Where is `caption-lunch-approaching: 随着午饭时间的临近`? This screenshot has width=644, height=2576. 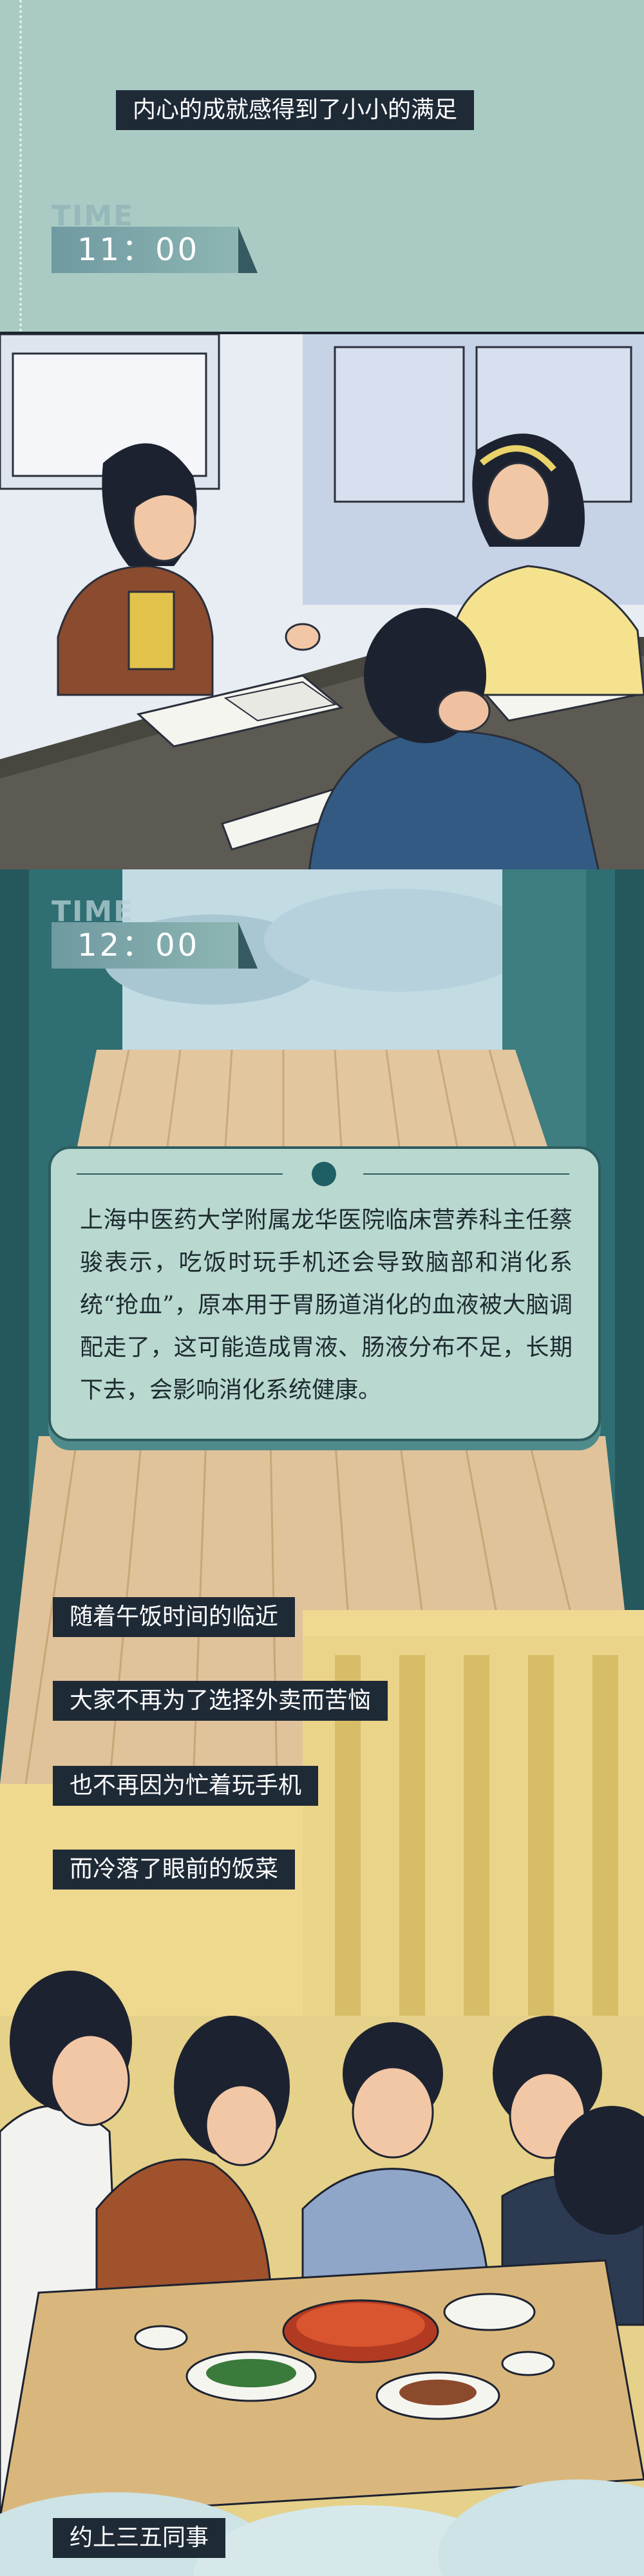
caption-lunch-approaching: 随着午饭时间的临近 is located at coordinates (175, 1617).